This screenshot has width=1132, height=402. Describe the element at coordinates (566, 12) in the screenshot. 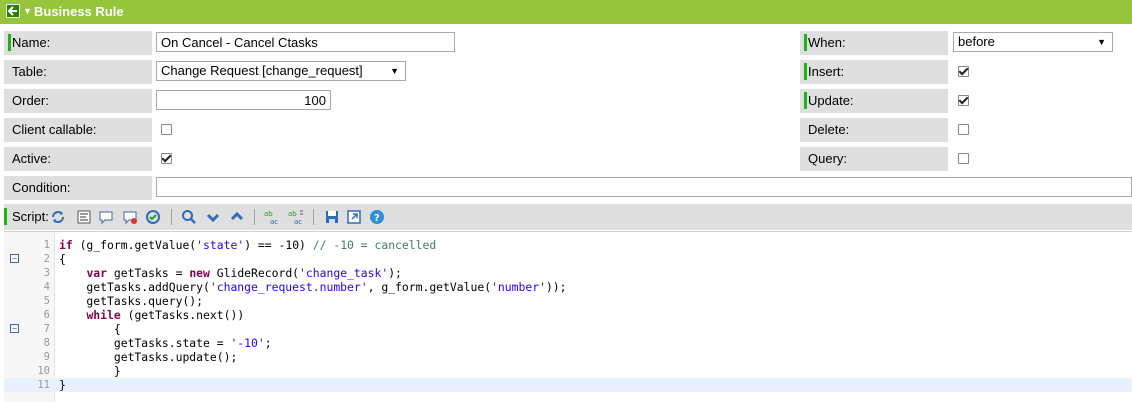

I see `form-header: ▼ Business Rule` at that location.